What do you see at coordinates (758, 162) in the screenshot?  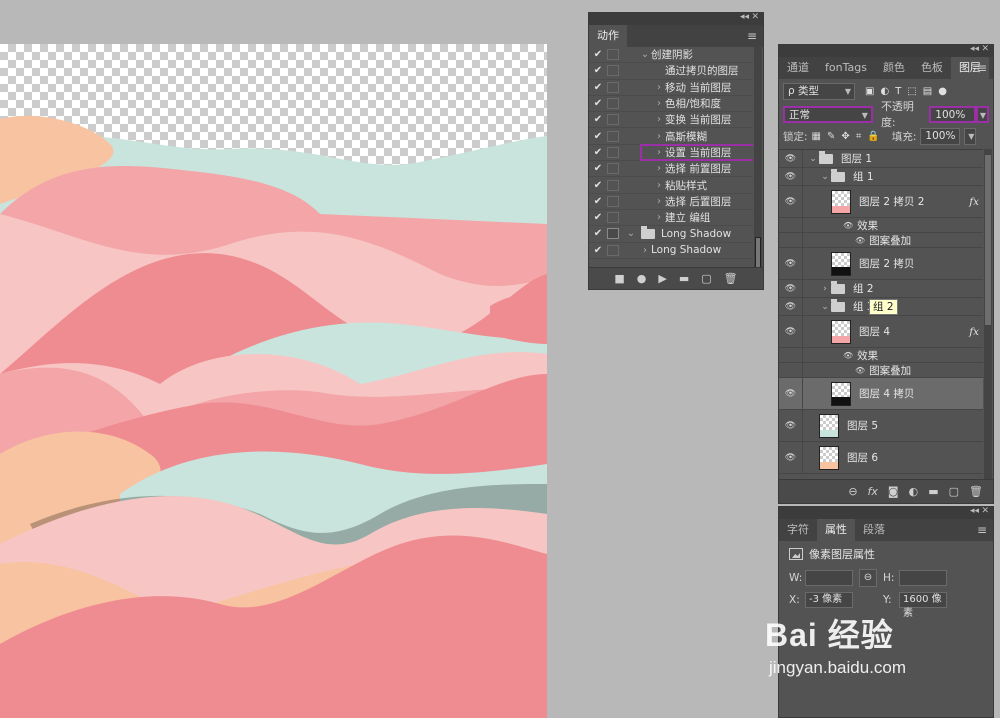 I see `actions-scrollbar` at bounding box center [758, 162].